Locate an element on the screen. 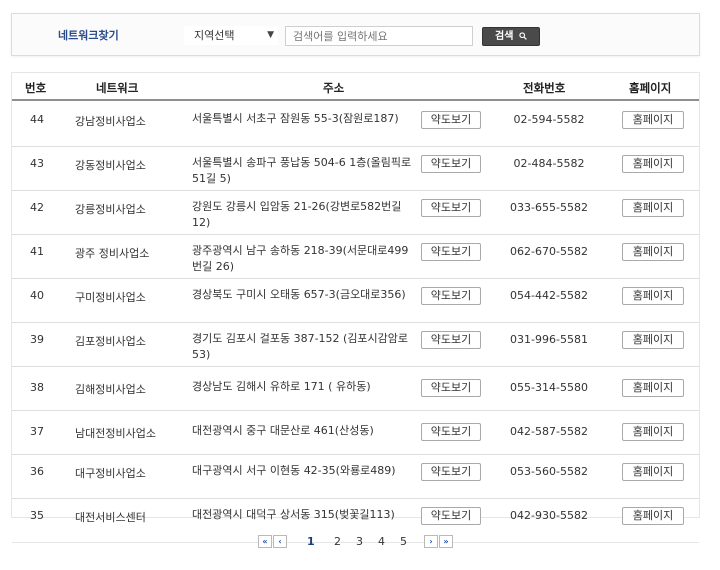 Image resolution: width=720 pixels, height=570 pixels. row-network-name: 구미정비사업소 is located at coordinates (110, 297).